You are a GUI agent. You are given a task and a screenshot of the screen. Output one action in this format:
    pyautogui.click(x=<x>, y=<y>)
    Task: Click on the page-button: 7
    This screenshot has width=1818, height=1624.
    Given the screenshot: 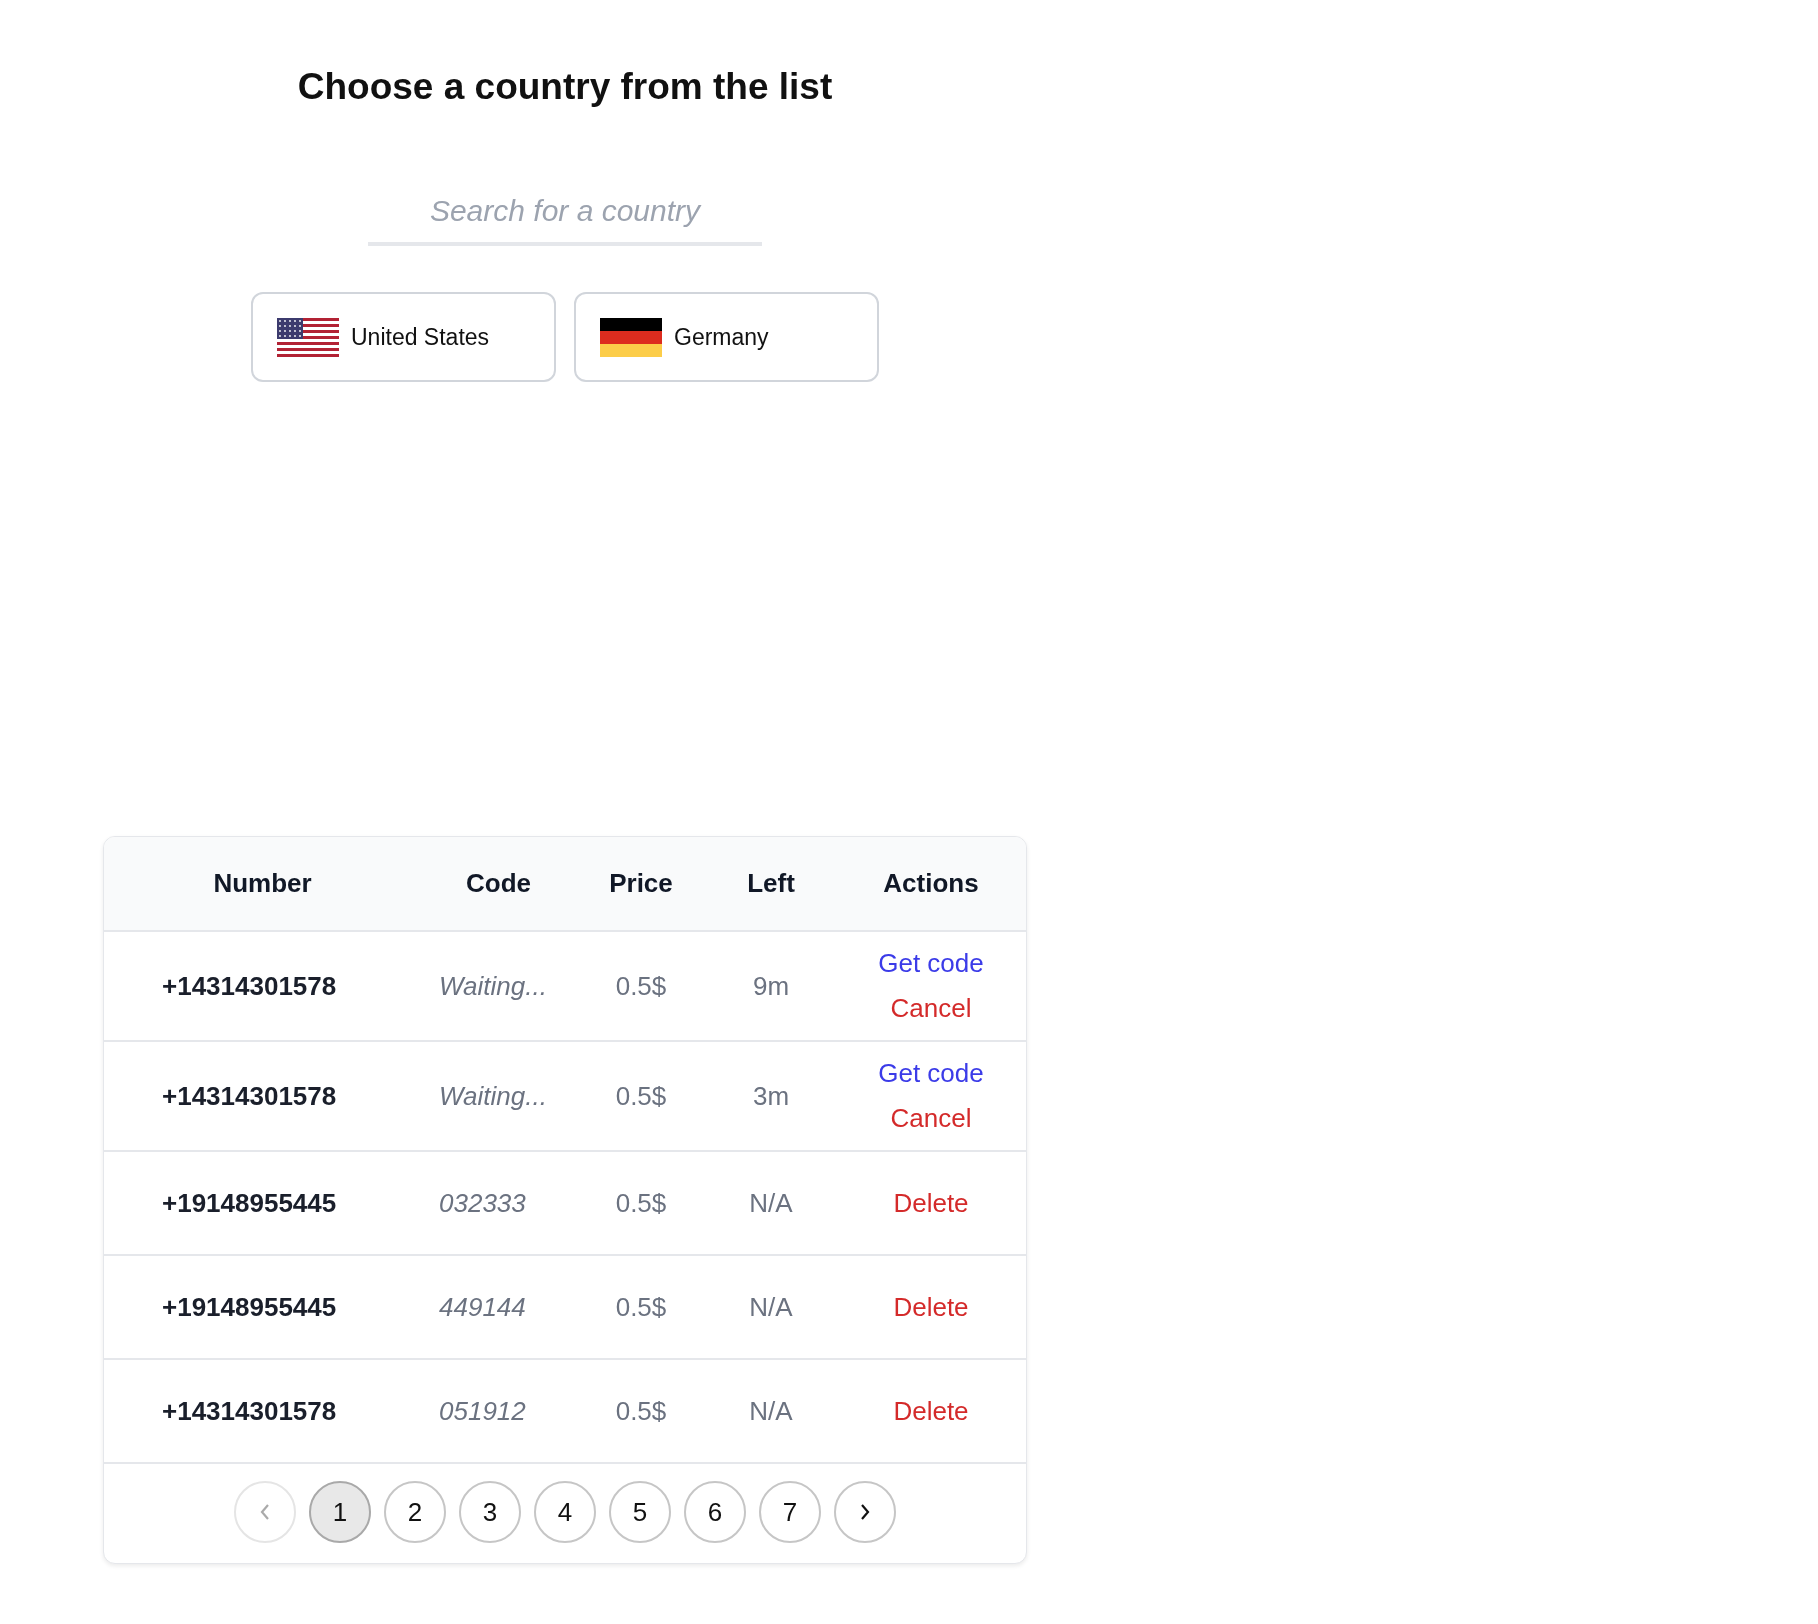 What is the action you would take?
    pyautogui.click(x=790, y=1512)
    